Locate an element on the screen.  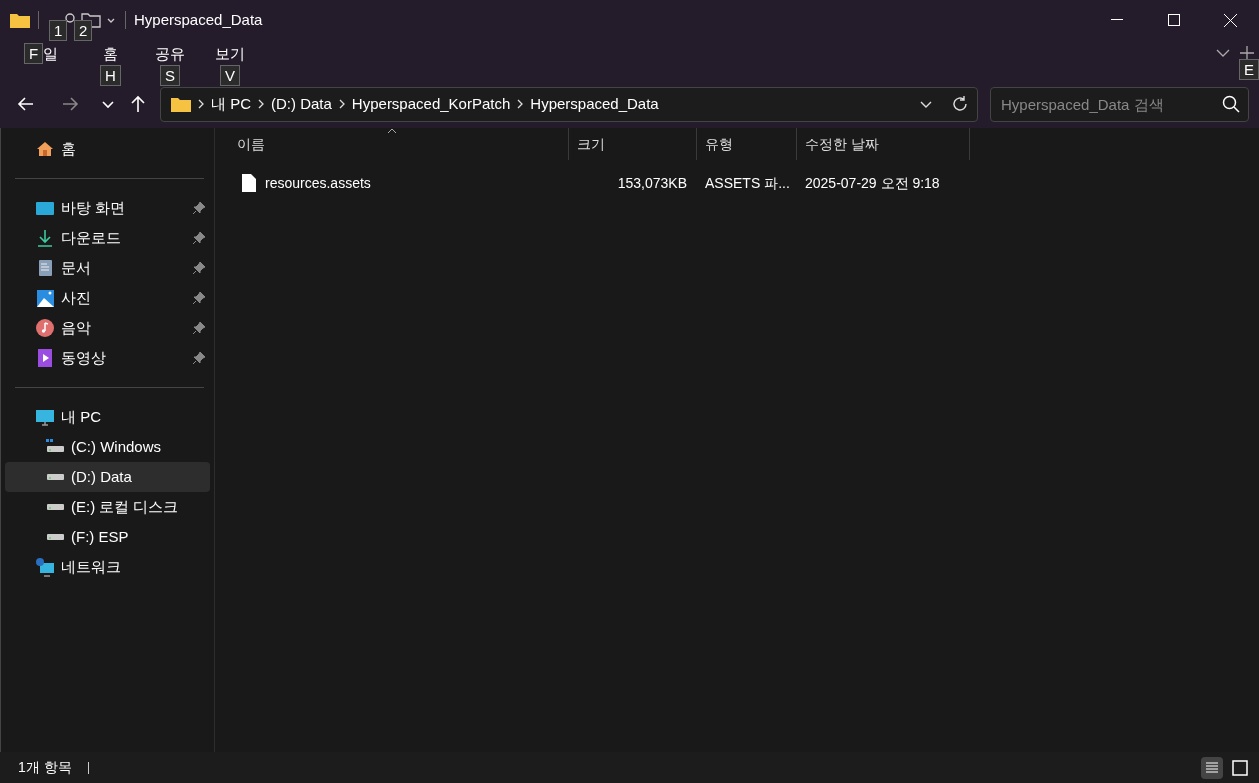
maximize-icon is located at coordinates (1173, 20).